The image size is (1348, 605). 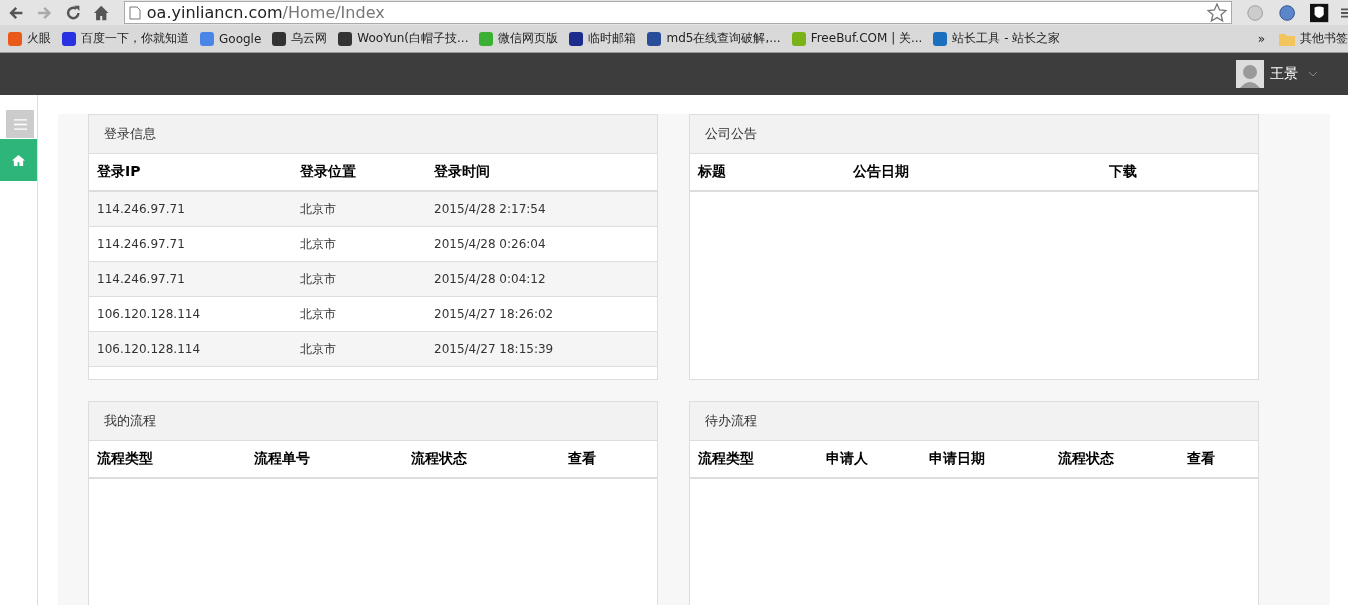 What do you see at coordinates (1313, 74) in the screenshot?
I see `chevron-down-icon` at bounding box center [1313, 74].